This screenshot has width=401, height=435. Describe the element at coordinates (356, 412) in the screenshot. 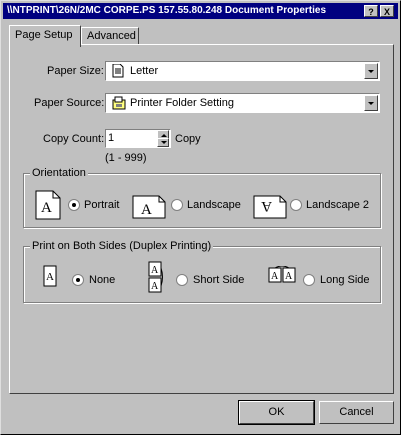

I see `cancel-button: Cancel` at that location.